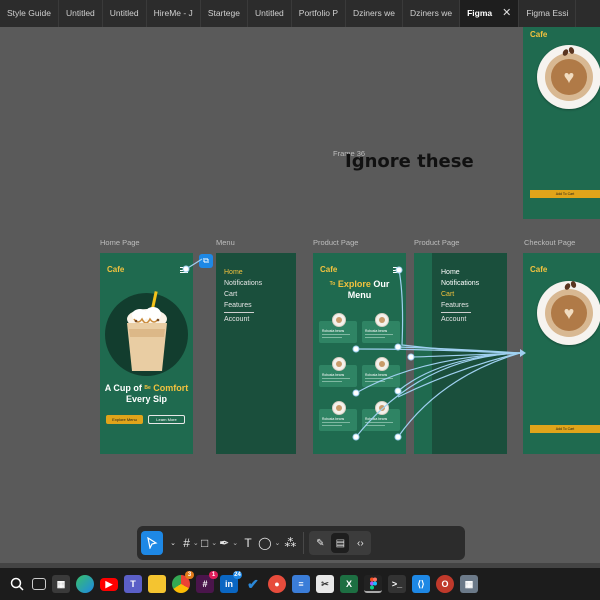 The height and width of the screenshot is (600, 600). What do you see at coordinates (231, 582) in the screenshot?
I see `linkedin-icon: in 24` at bounding box center [231, 582].